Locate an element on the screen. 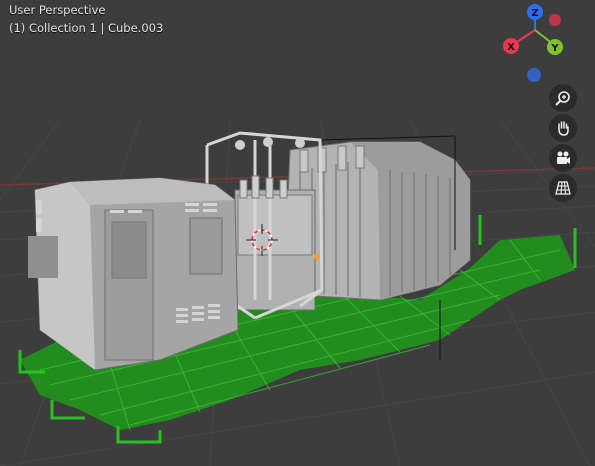 The height and width of the screenshot is (466, 595). svg-text: Y is located at coordinates (554, 48).